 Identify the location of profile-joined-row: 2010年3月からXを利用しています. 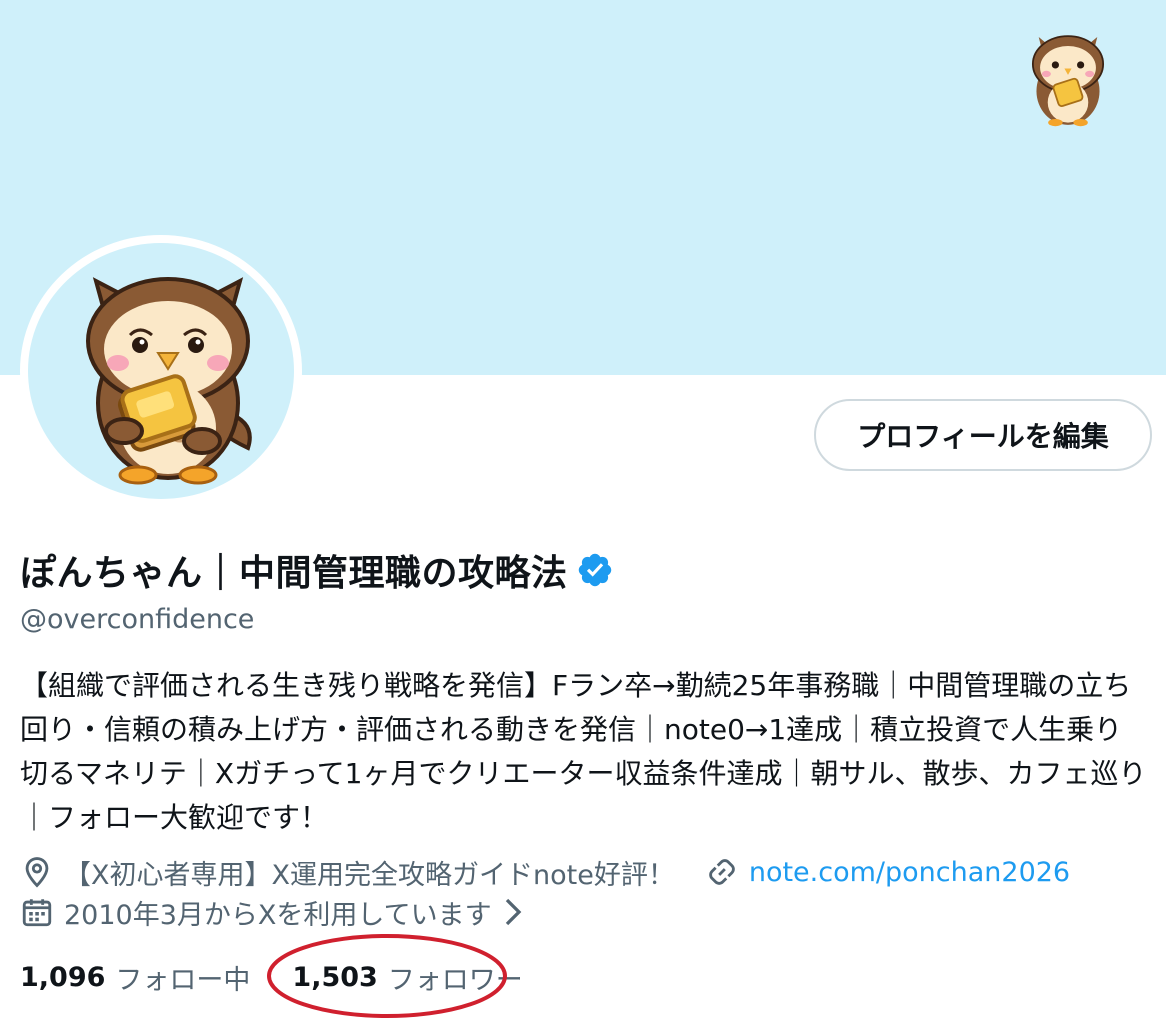
(272, 912).